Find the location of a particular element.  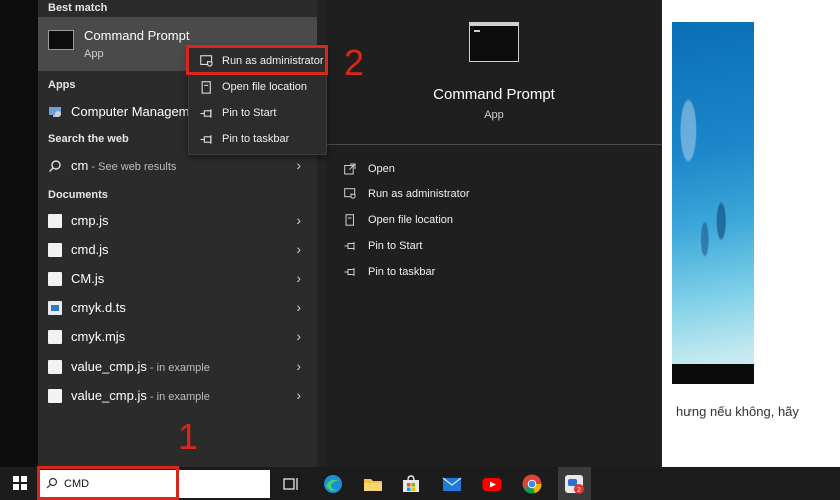

ctx-pin-to-start: Pin to Start is located at coordinates (258, 114).